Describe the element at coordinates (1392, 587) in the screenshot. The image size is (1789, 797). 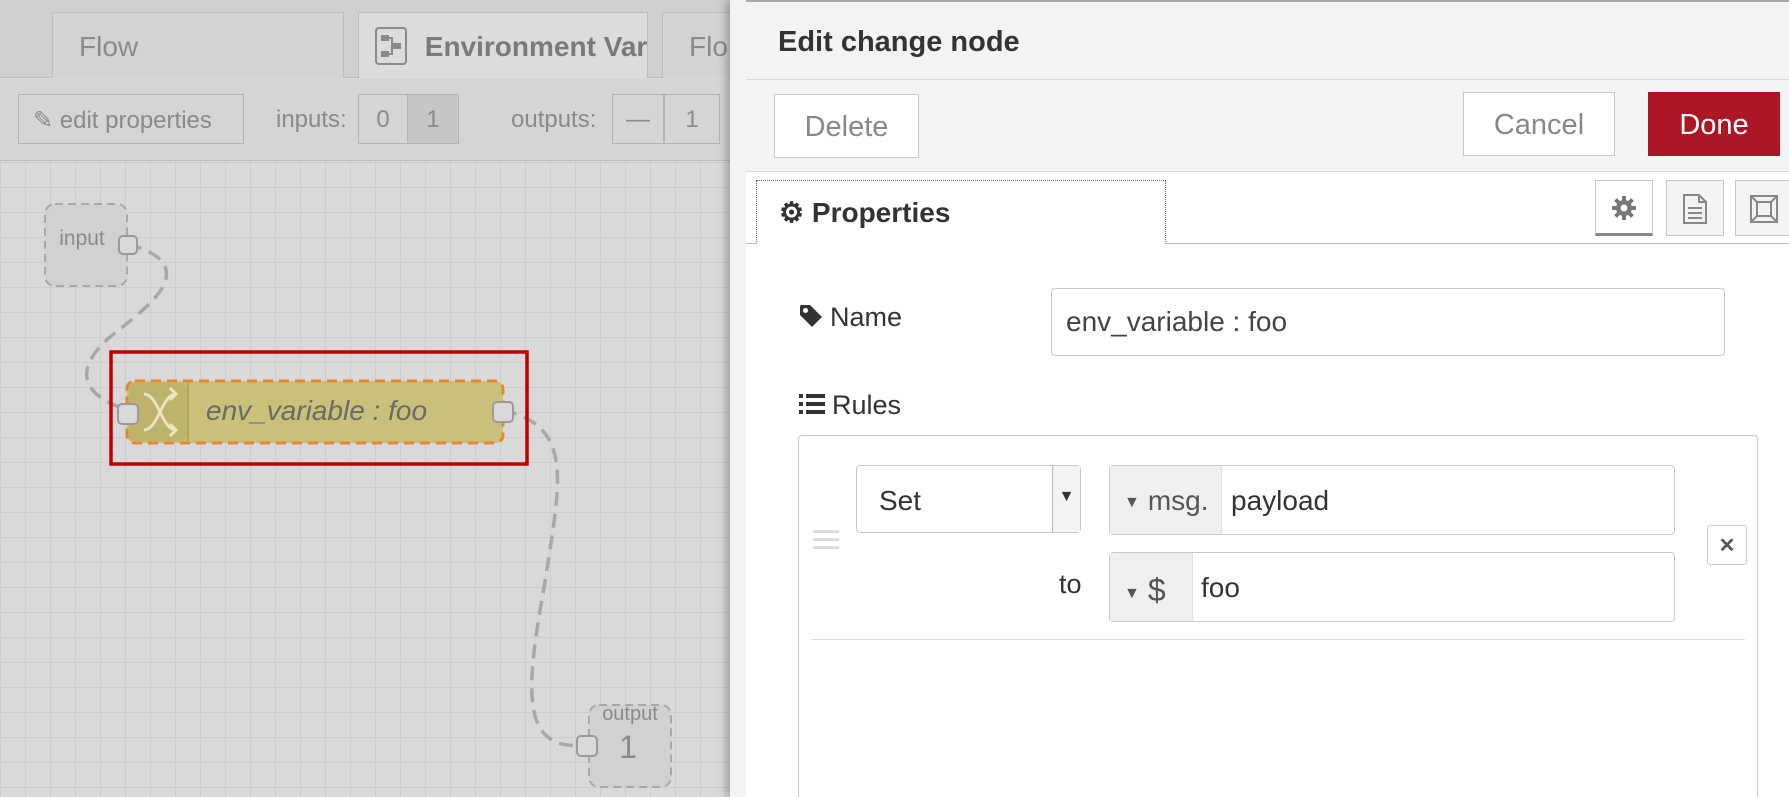
I see `rule-value-input: ▼ $ foo` at that location.